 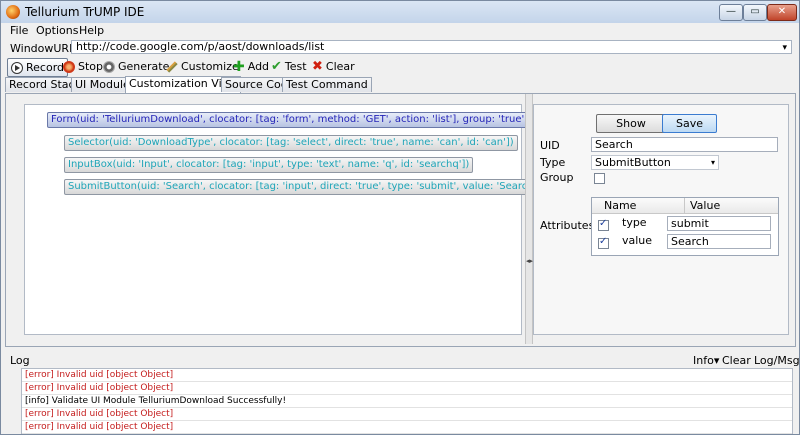 What do you see at coordinates (529, 219) in the screenshot?
I see `pane-splitter` at bounding box center [529, 219].